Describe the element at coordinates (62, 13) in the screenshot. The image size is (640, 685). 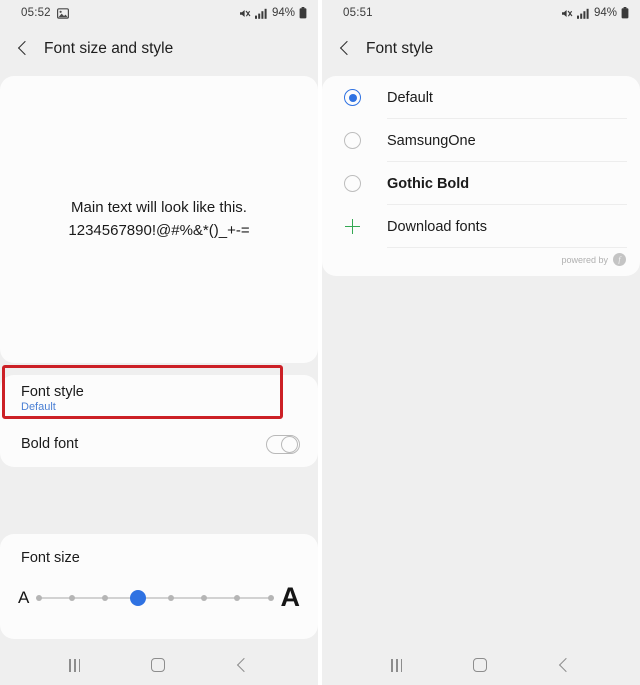
I see `image-icon` at that location.